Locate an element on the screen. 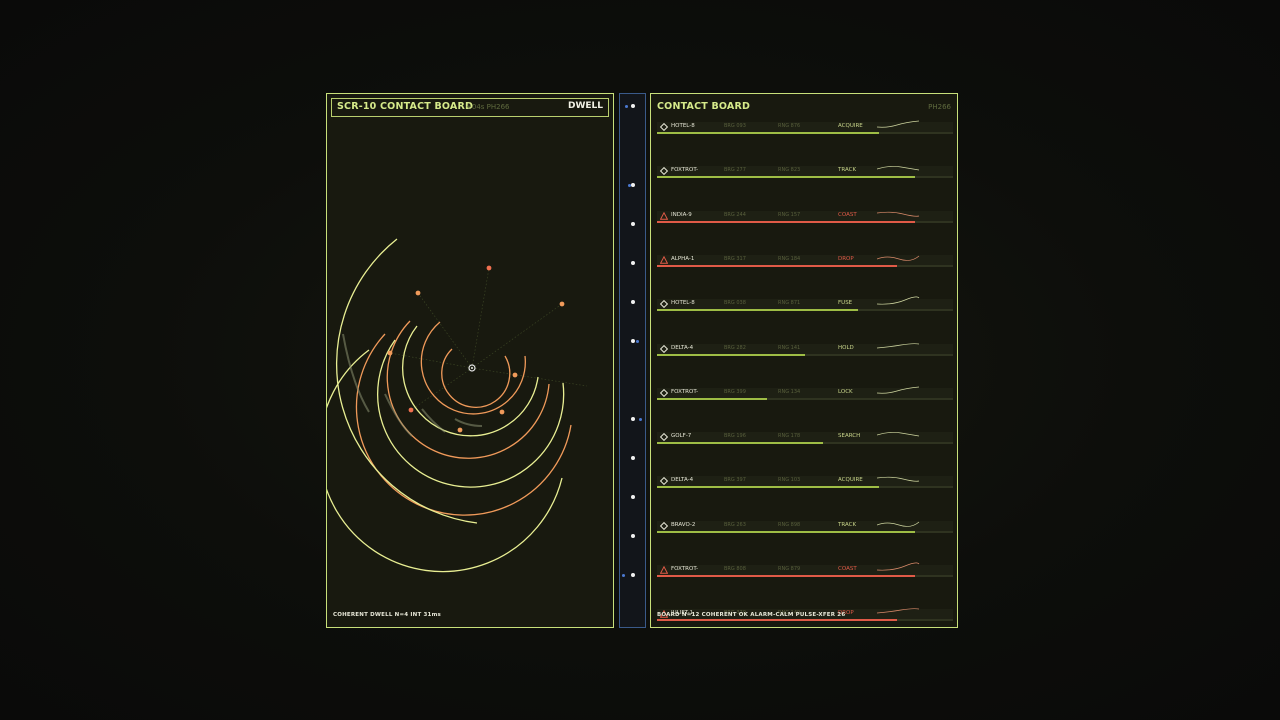  contact-bearing: BRG 038 is located at coordinates (735, 303).